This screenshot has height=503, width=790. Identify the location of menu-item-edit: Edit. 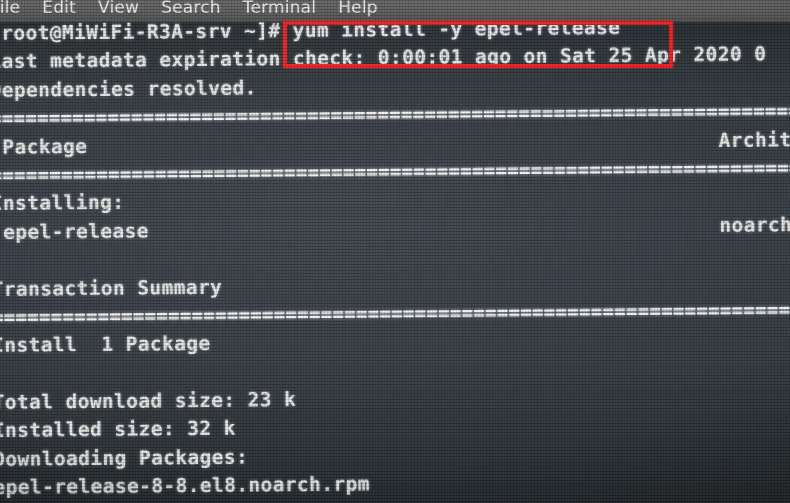
(59, 10).